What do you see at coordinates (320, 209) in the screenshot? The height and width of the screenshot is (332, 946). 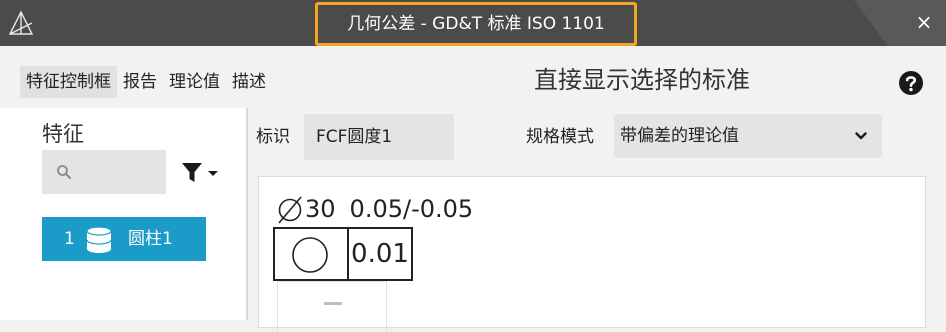 I see `dimension-nominal: 30` at bounding box center [320, 209].